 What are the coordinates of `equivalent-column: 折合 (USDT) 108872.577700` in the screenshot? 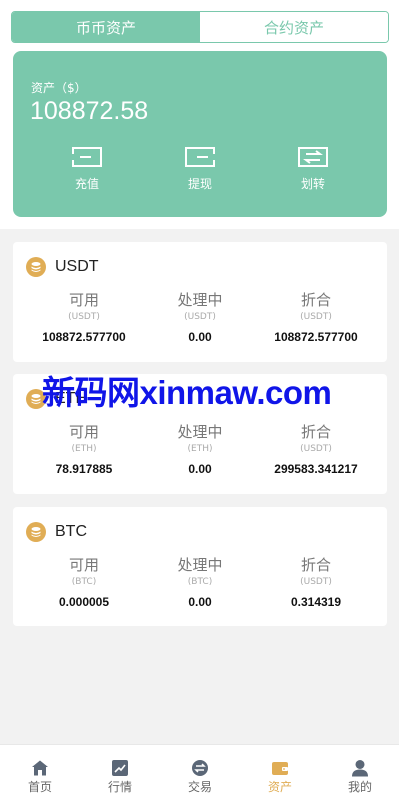 It's located at (316, 317).